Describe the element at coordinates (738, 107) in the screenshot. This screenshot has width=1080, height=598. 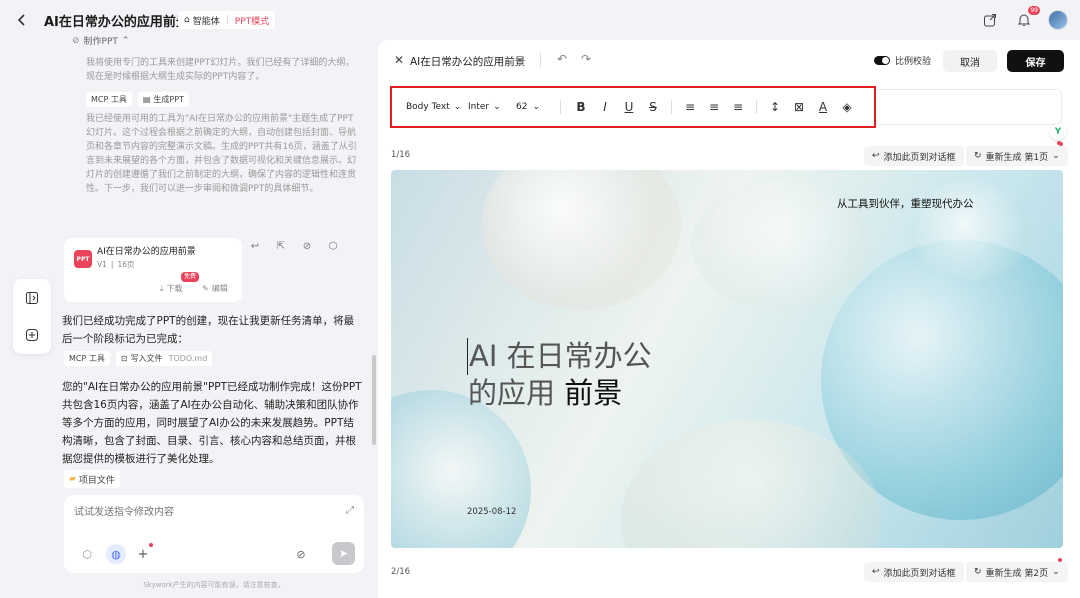
I see `align-right-icon: ≡` at that location.